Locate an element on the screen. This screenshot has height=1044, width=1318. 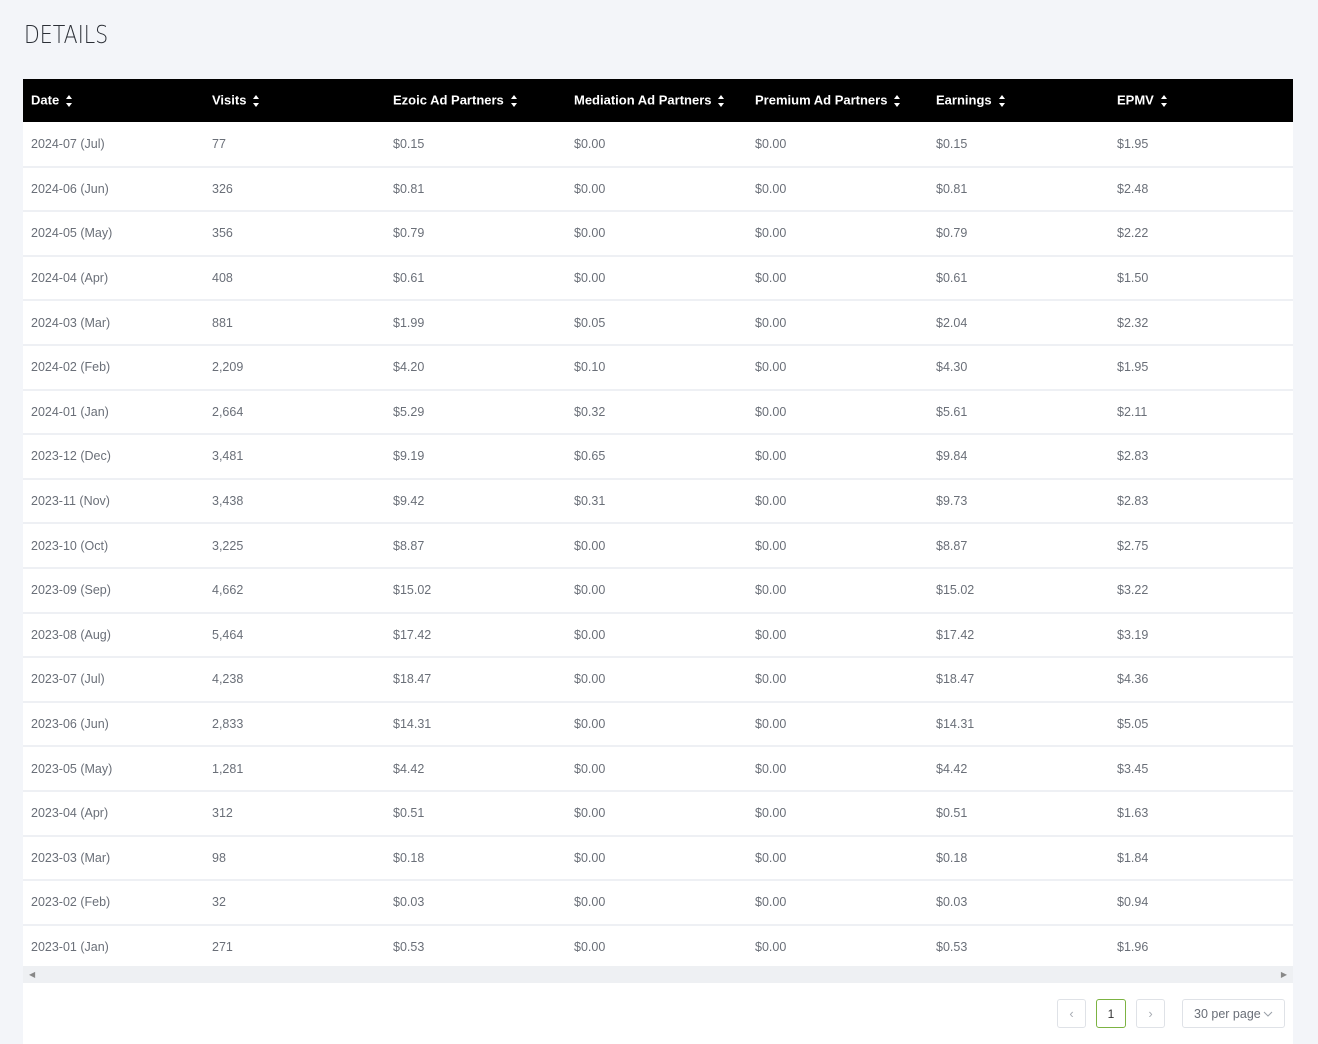
table-cell: $0.81 is located at coordinates (475, 189).